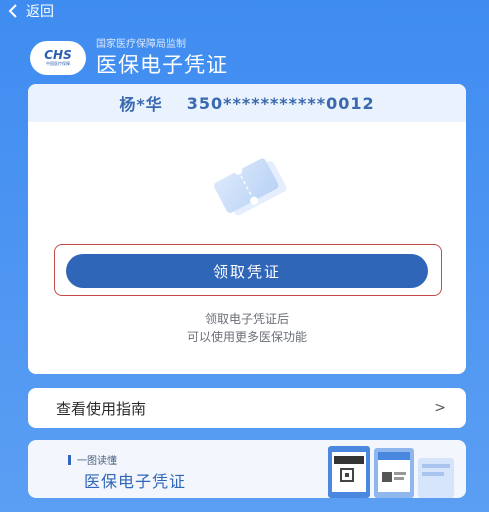 This screenshot has width=489, height=512. I want to click on claim-voucher-button: 领取凭证, so click(247, 271).